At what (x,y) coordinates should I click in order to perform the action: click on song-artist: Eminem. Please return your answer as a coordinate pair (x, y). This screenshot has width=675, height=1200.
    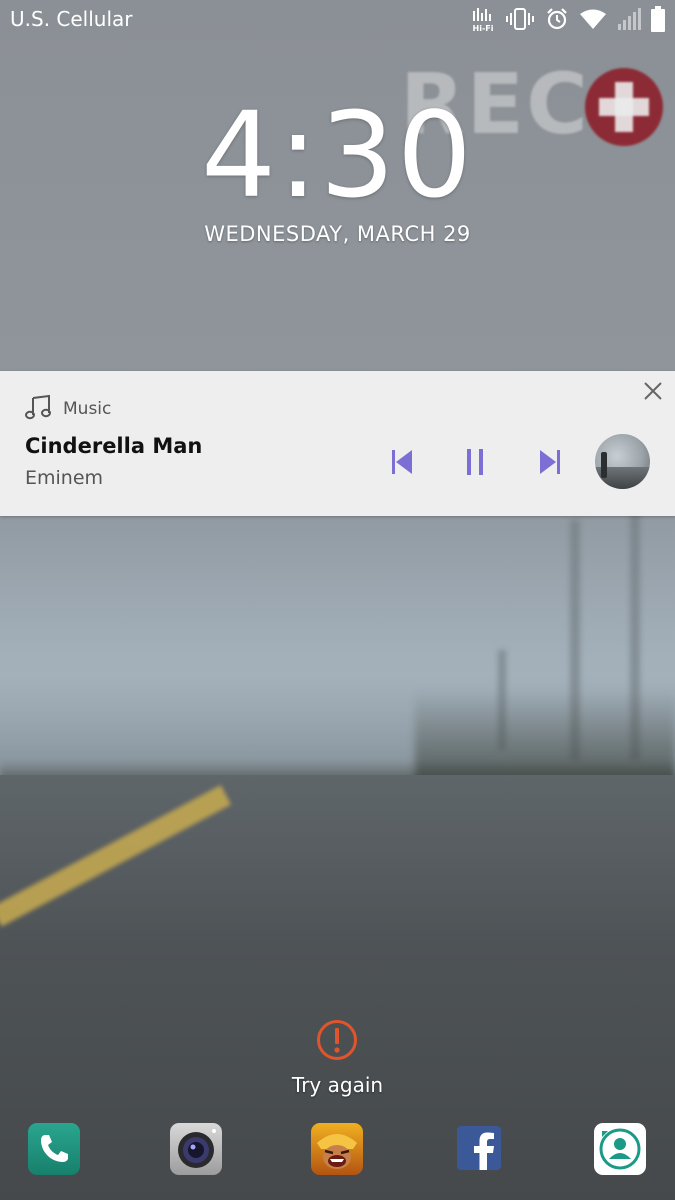
    Looking at the image, I should click on (64, 478).